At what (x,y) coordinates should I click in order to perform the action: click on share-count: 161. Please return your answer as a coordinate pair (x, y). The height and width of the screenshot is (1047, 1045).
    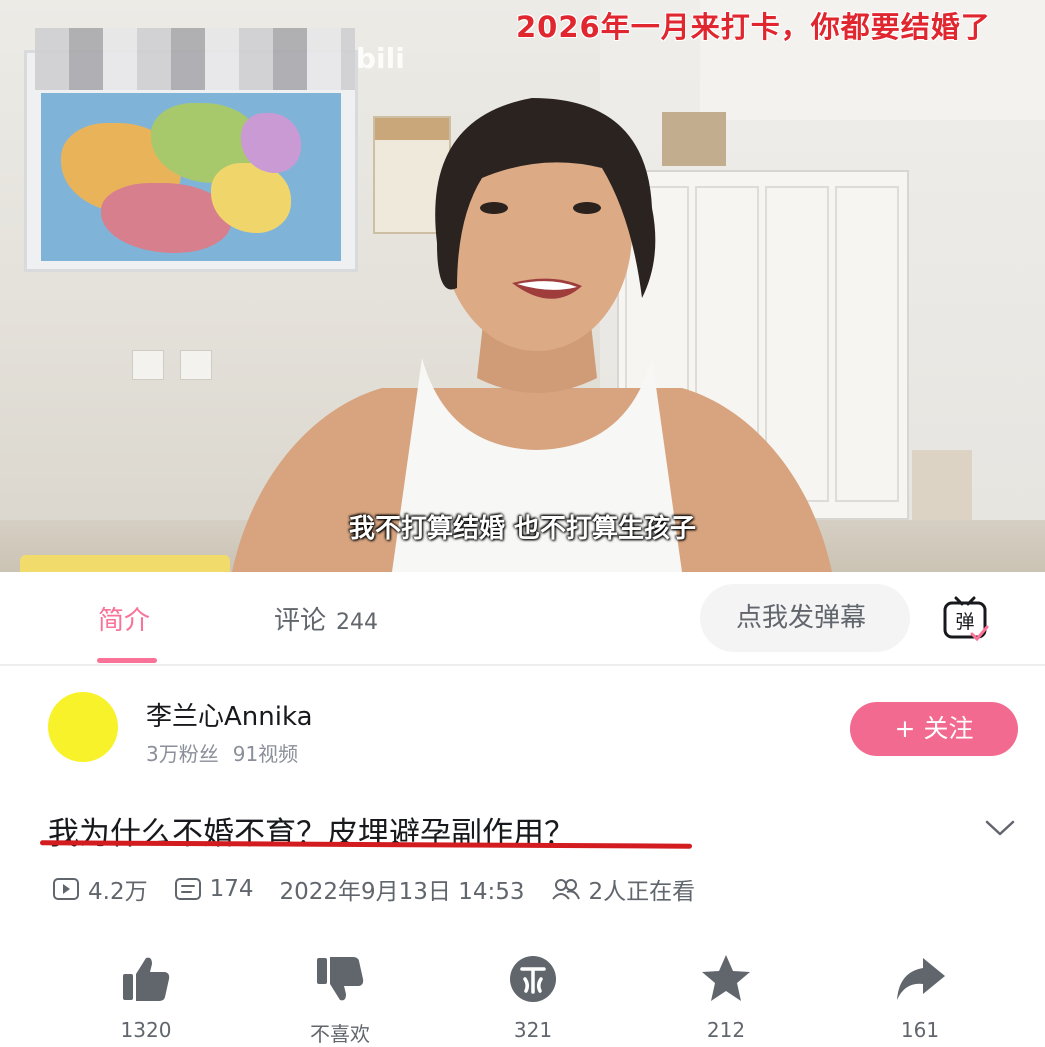
    Looking at the image, I should click on (920, 1030).